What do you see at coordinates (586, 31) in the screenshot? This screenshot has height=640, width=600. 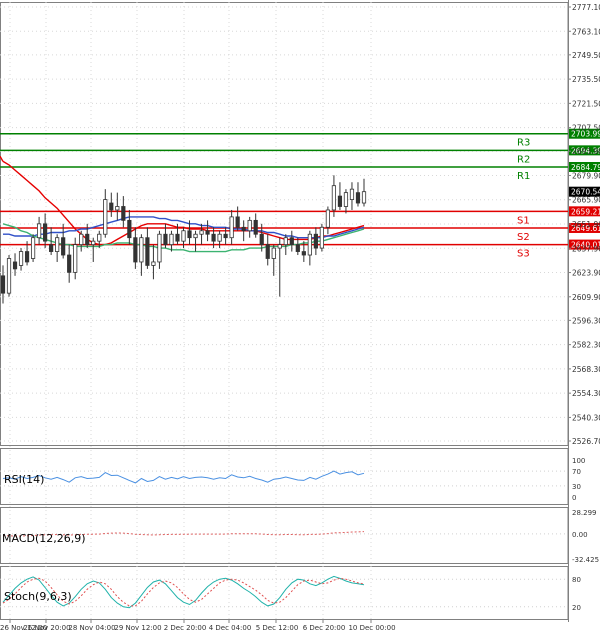 I see `price-tick-label: 2763.10` at bounding box center [586, 31].